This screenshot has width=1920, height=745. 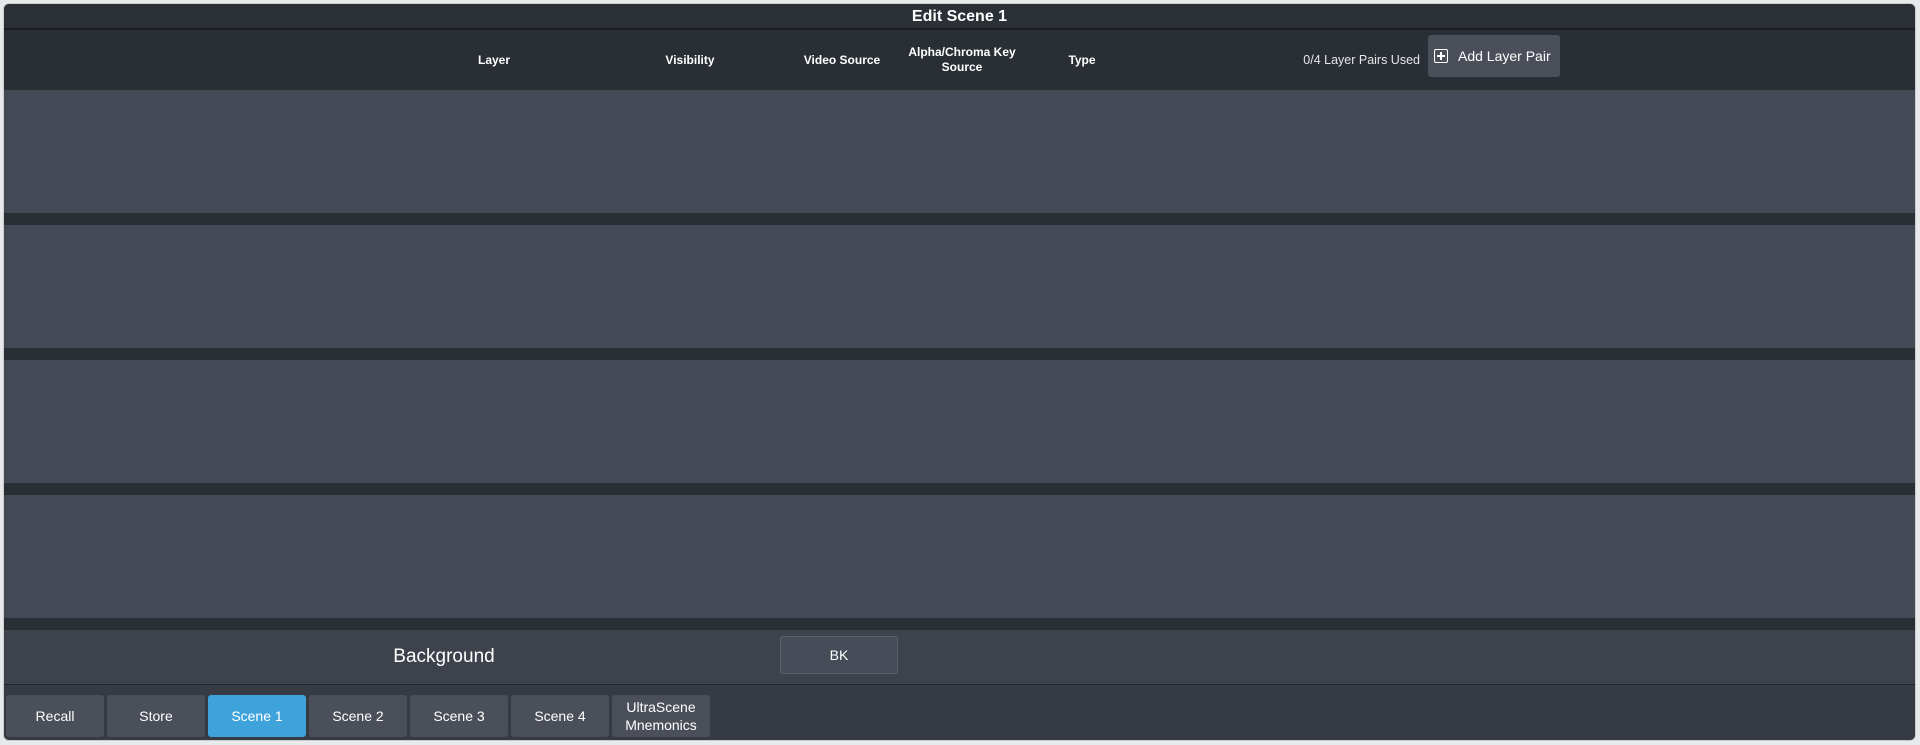 I want to click on column-header-alpha-chroma-key-source: Alpha/Chroma Key Source, so click(x=962, y=60).